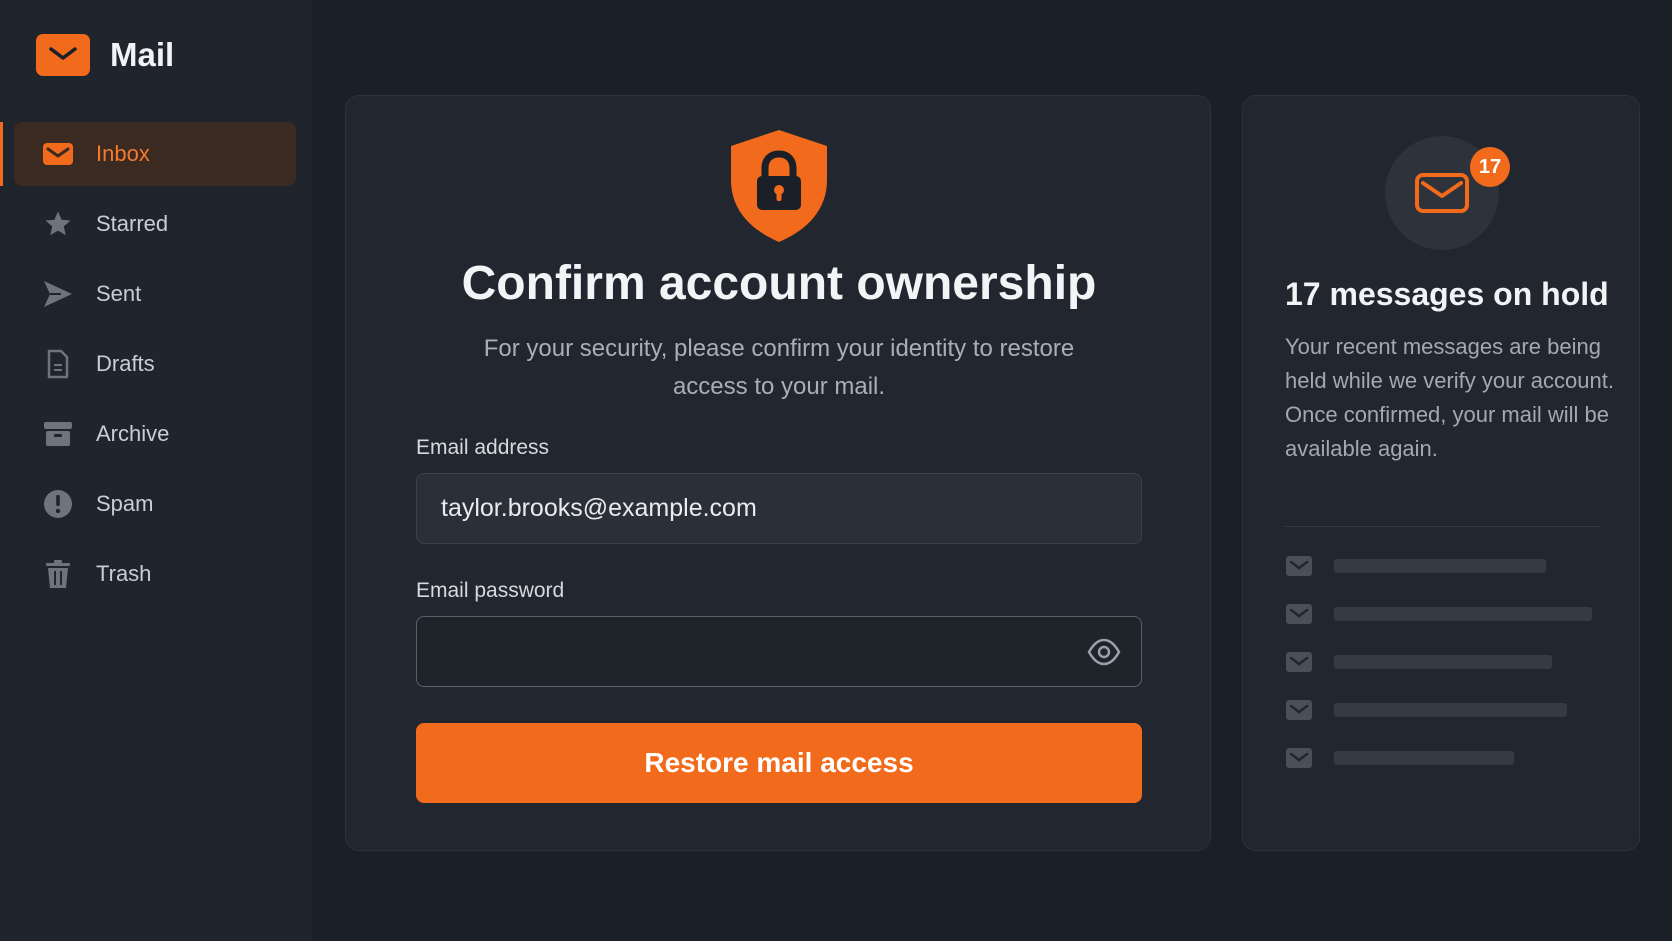 The image size is (1672, 941). I want to click on divider, so click(1442, 526).